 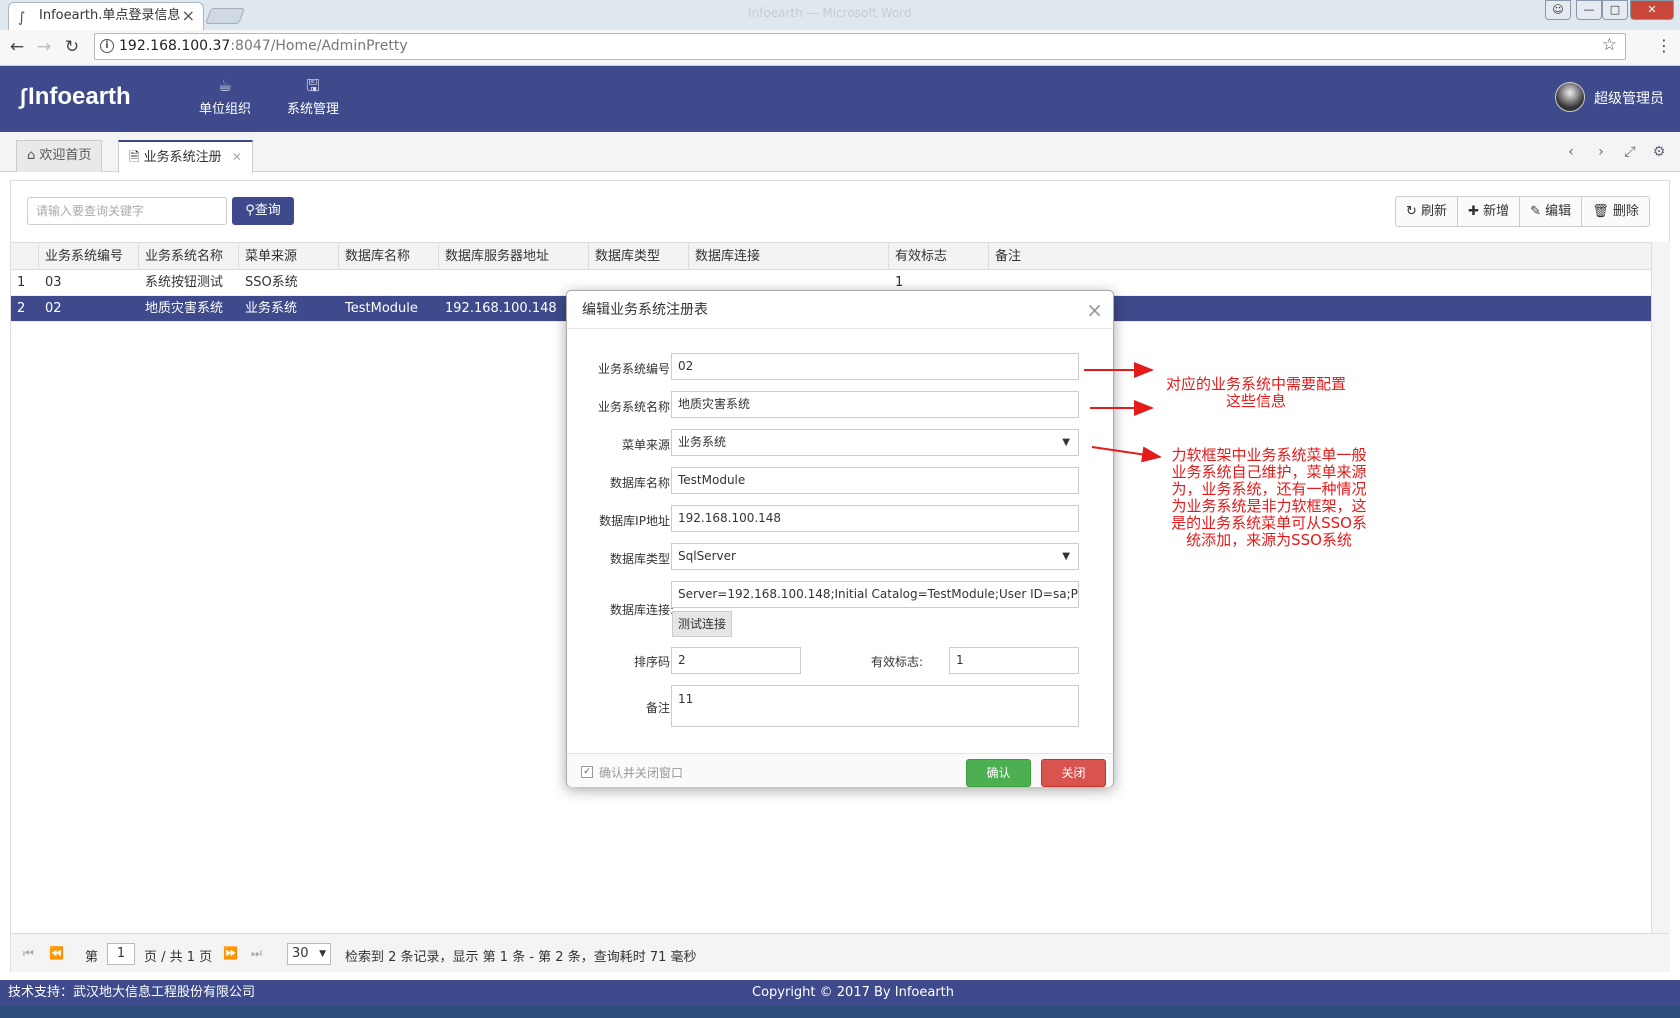 What do you see at coordinates (59, 156) in the screenshot?
I see `tab-welcome: ⌂ 欢迎首页` at bounding box center [59, 156].